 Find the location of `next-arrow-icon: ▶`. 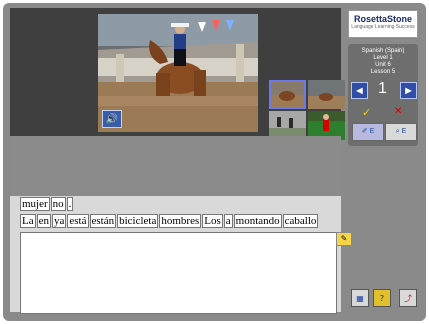

next-arrow-icon: ▶ is located at coordinates (408, 90).